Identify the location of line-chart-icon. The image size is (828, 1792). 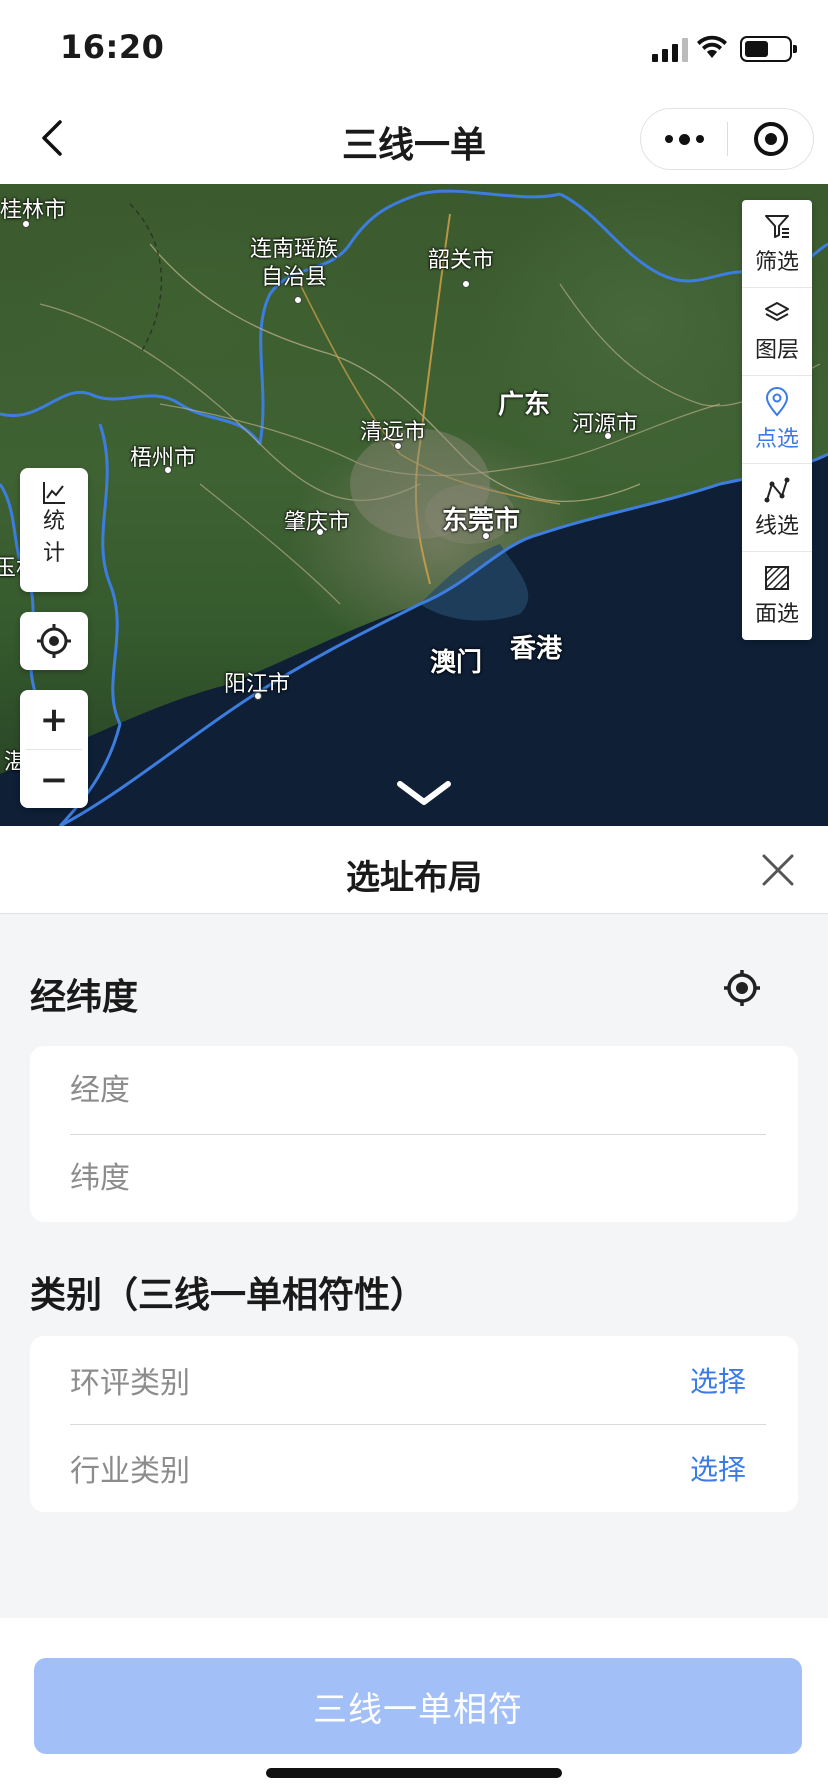
(54, 493).